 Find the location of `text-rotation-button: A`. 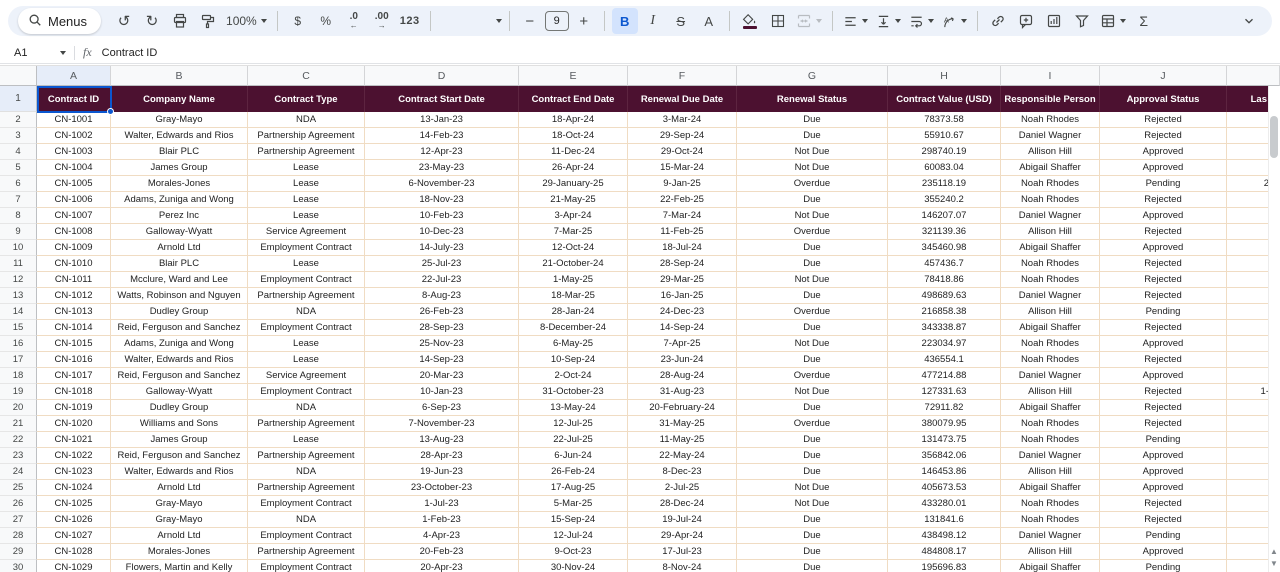

text-rotation-button: A is located at coordinates (954, 21).